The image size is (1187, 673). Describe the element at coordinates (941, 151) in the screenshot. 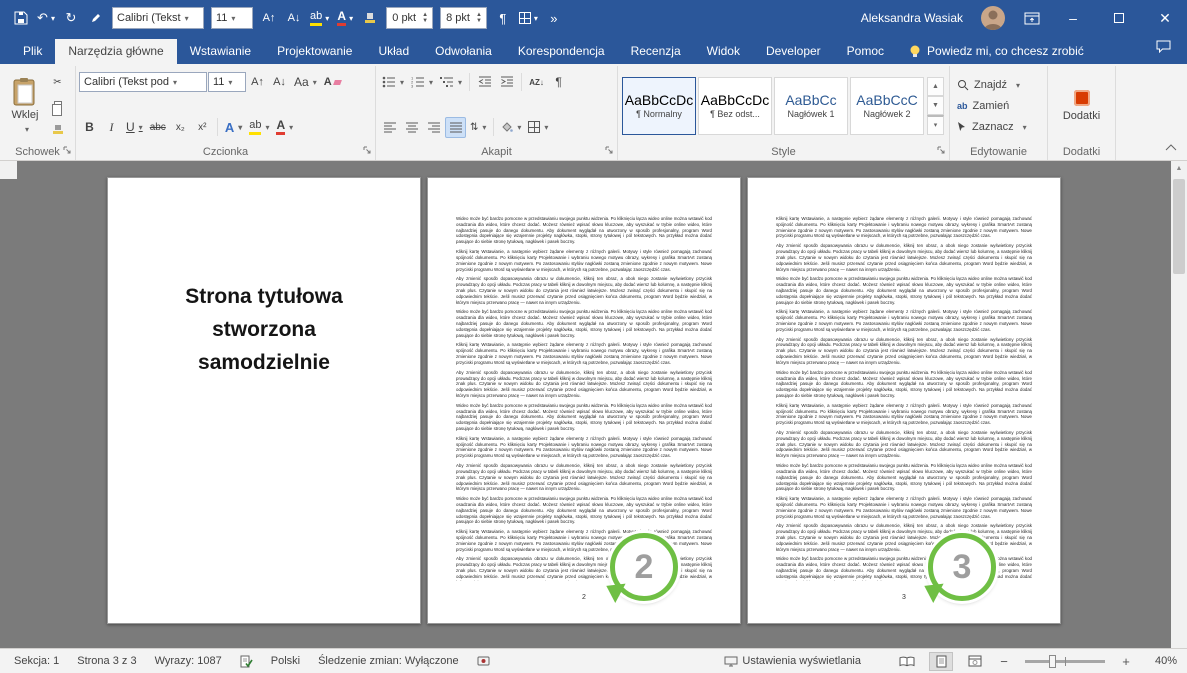

I see `styles-dialog-launcher` at that location.